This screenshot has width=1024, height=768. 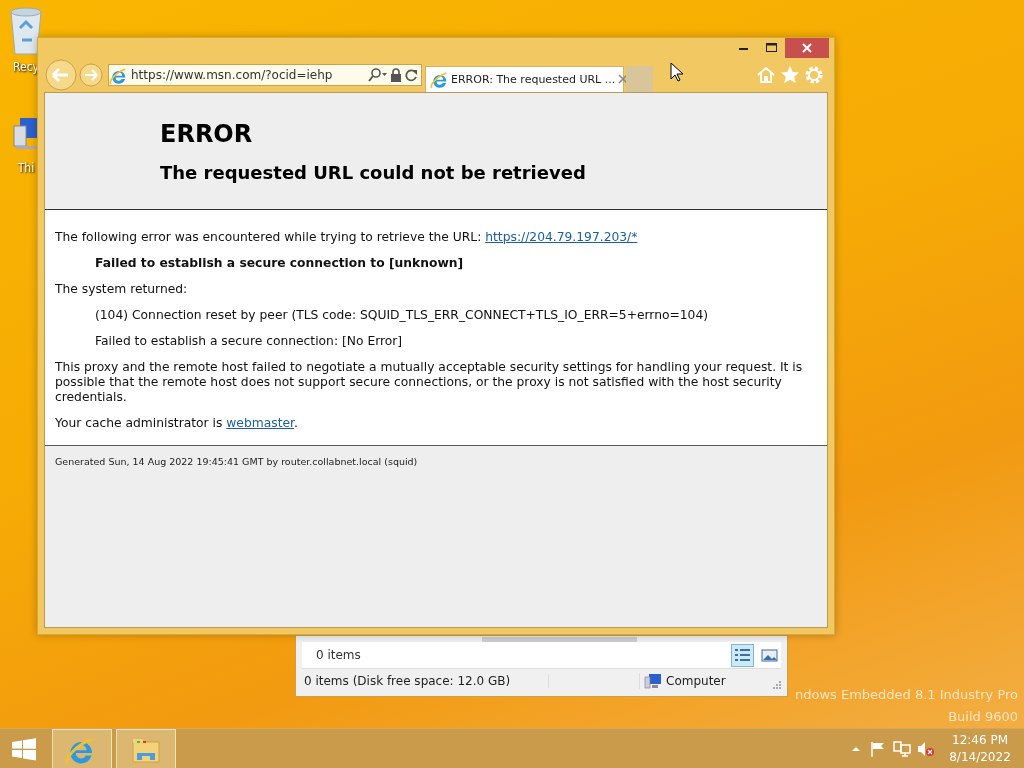 I want to click on muted-speaker-icon, so click(x=926, y=749).